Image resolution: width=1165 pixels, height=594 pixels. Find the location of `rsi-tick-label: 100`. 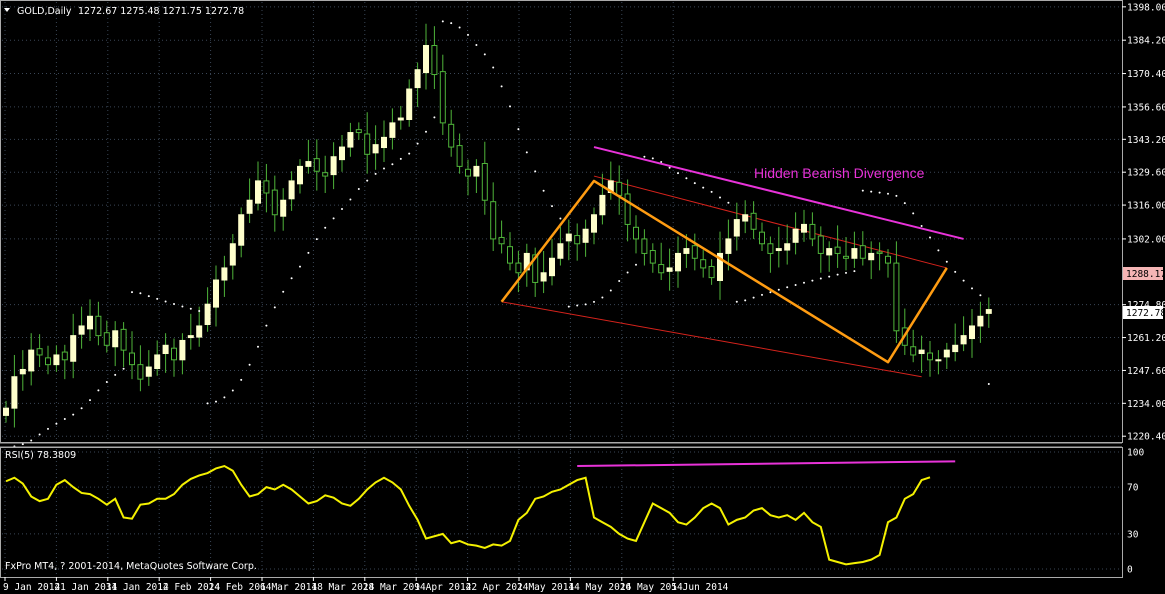

rsi-tick-label: 100 is located at coordinates (1135, 453).